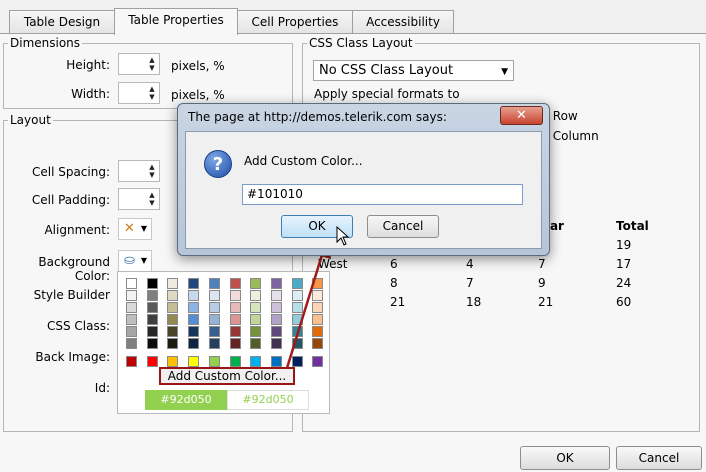 The height and width of the screenshot is (472, 706). I want to click on ok-button: OK, so click(565, 458).